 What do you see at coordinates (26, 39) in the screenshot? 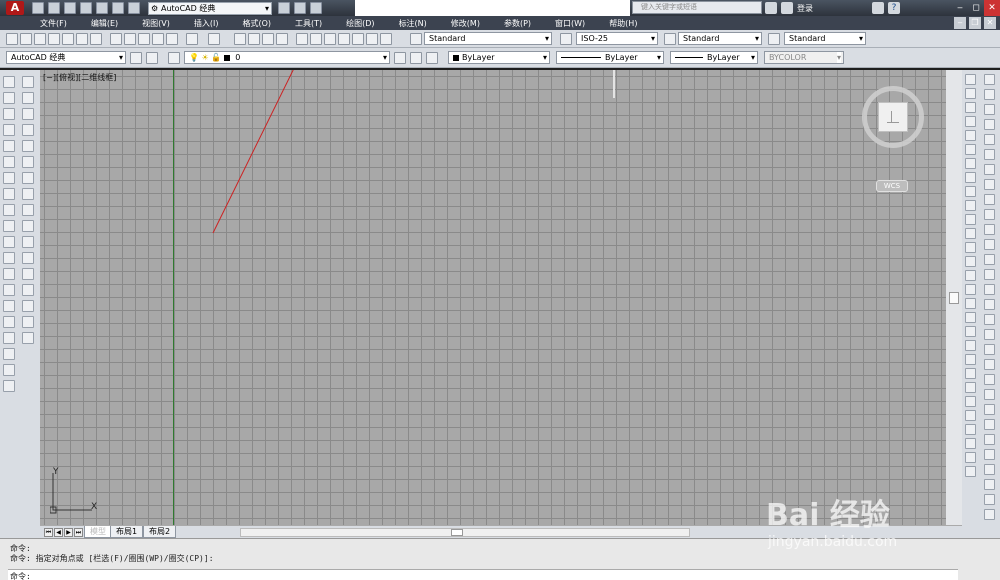
I see `open-icon` at bounding box center [26, 39].